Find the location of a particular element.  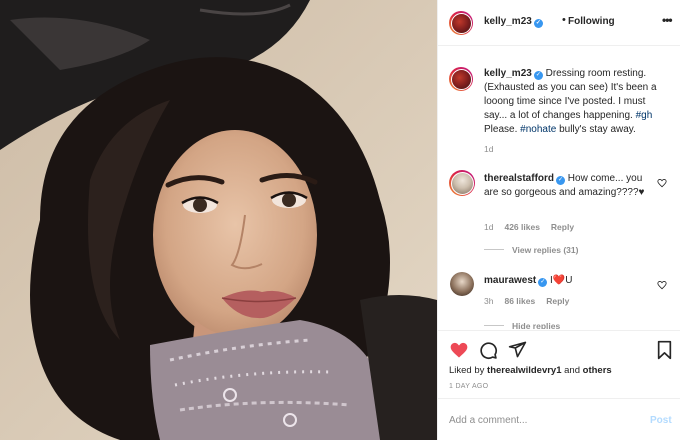

hashtag-link: #nohate is located at coordinates (538, 129).